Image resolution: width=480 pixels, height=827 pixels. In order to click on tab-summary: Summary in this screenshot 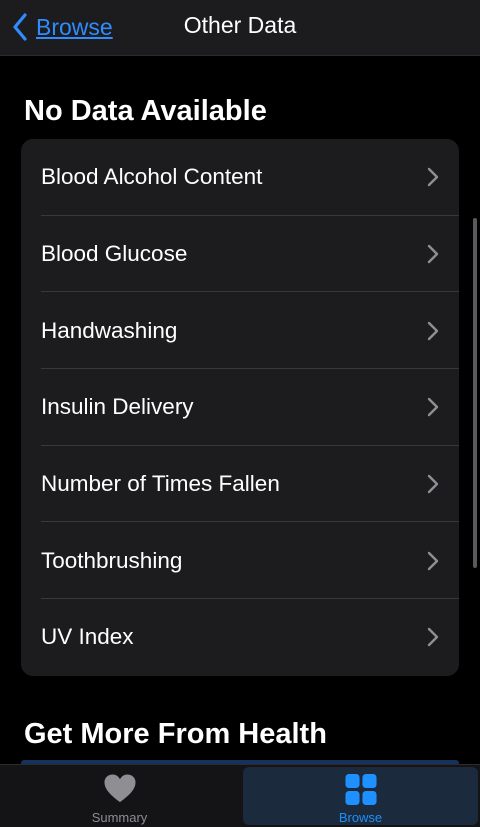, I will do `click(119, 796)`.